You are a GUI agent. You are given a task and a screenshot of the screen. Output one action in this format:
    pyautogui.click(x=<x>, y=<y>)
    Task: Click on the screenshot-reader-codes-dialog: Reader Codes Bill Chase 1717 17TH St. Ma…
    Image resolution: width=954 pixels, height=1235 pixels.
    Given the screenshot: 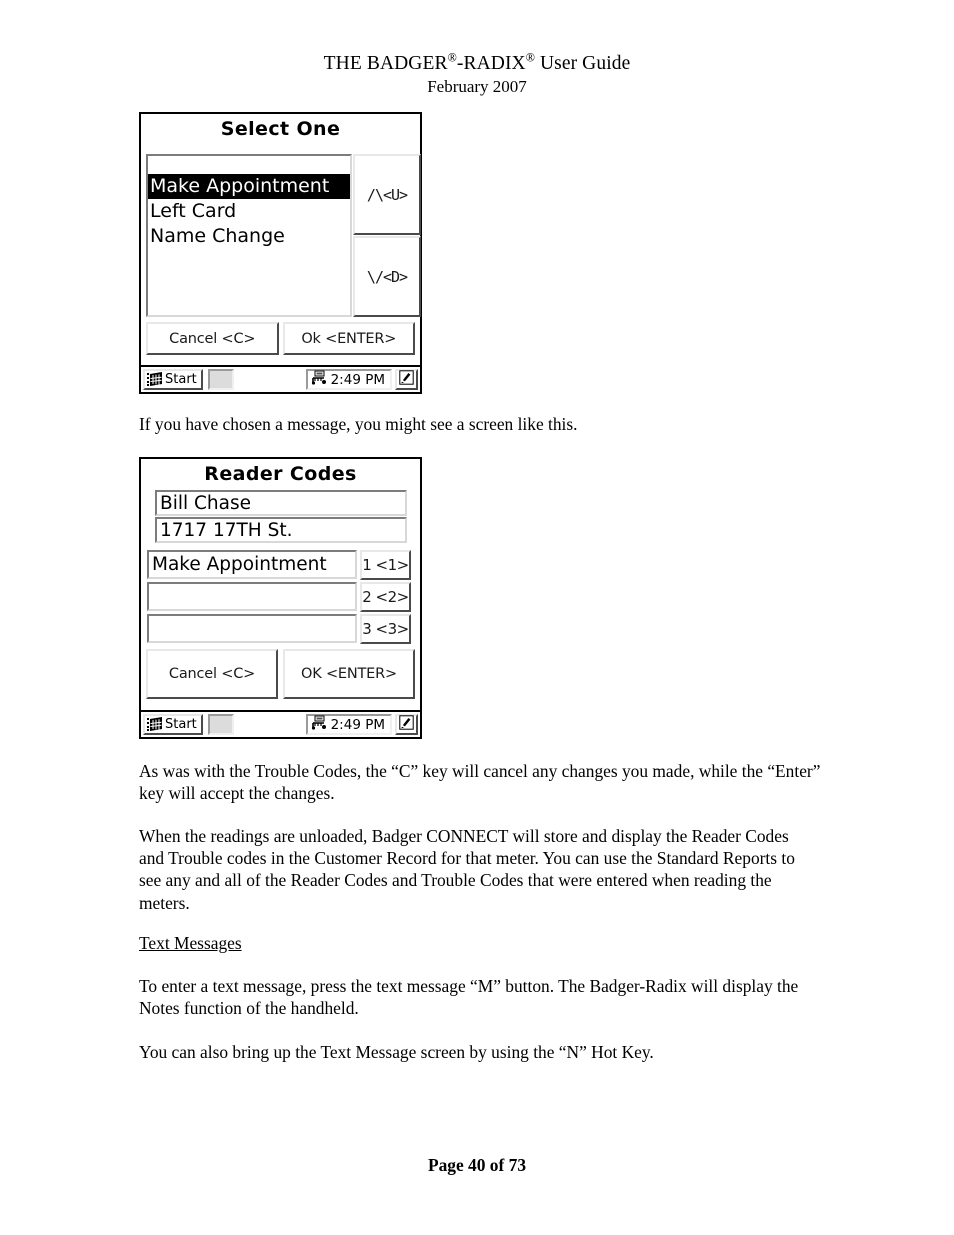 What is the action you would take?
    pyautogui.click(x=280, y=598)
    